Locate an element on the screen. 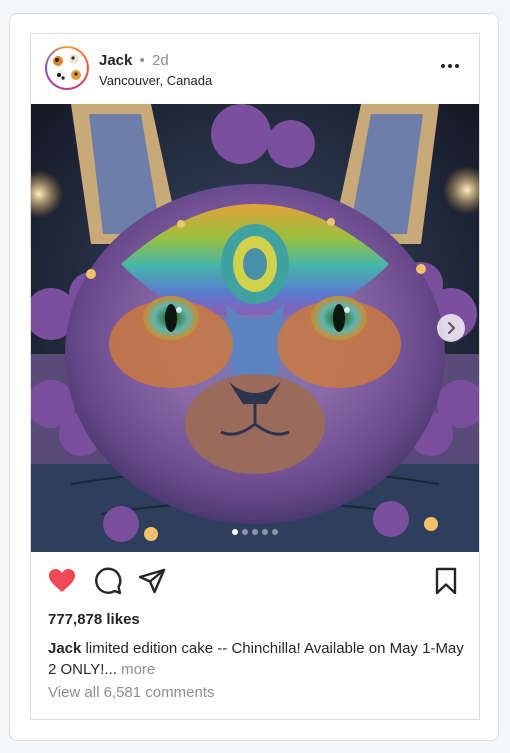  chevron-right-icon is located at coordinates (451, 328).